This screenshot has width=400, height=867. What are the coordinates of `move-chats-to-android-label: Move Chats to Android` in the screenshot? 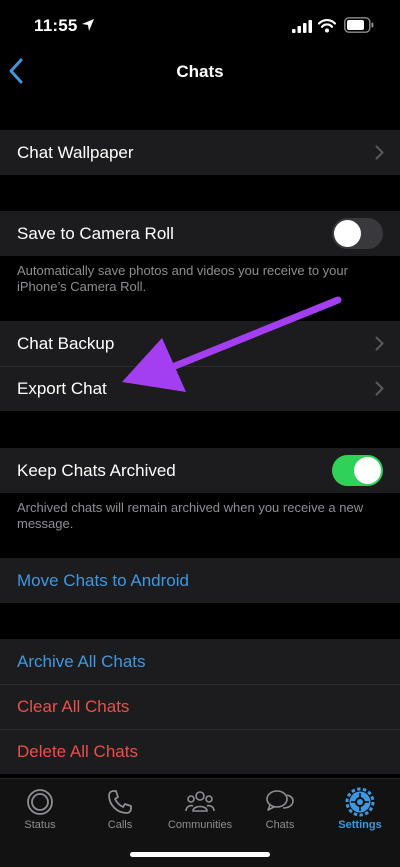 It's located at (103, 580).